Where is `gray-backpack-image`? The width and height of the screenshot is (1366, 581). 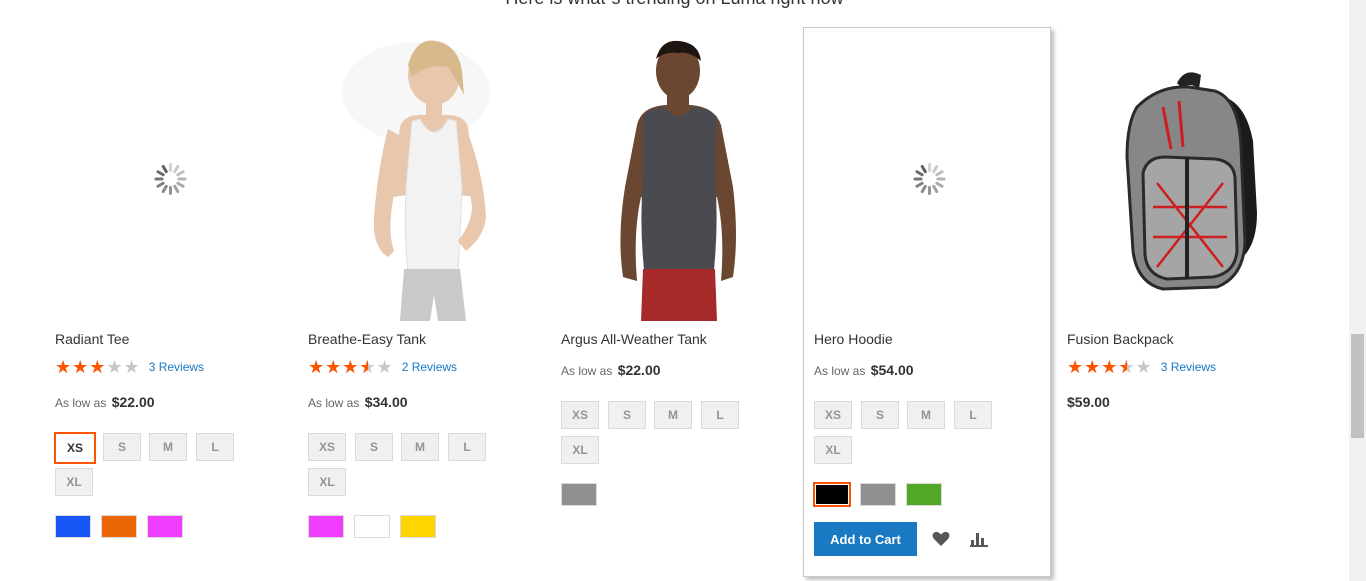 gray-backpack-image is located at coordinates (1182, 179).